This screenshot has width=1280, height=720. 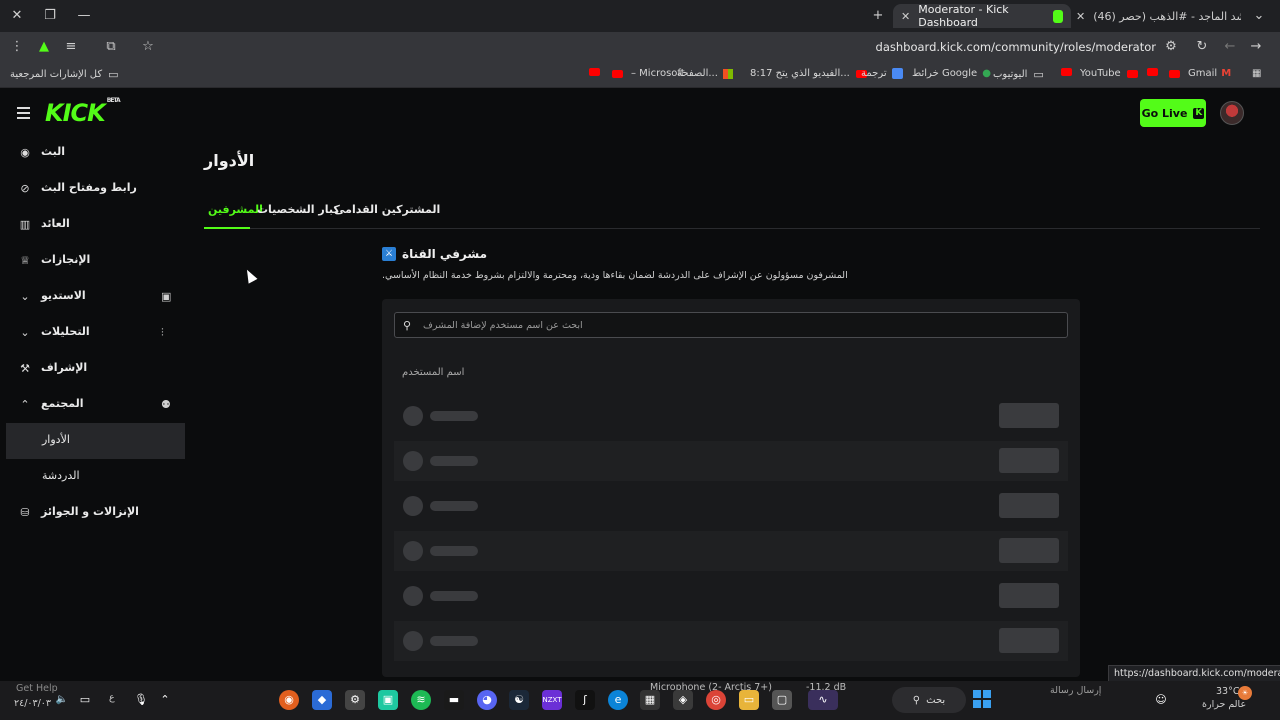 What do you see at coordinates (71, 47) in the screenshot?
I see `media-controls-icon: ≡` at bounding box center [71, 47].